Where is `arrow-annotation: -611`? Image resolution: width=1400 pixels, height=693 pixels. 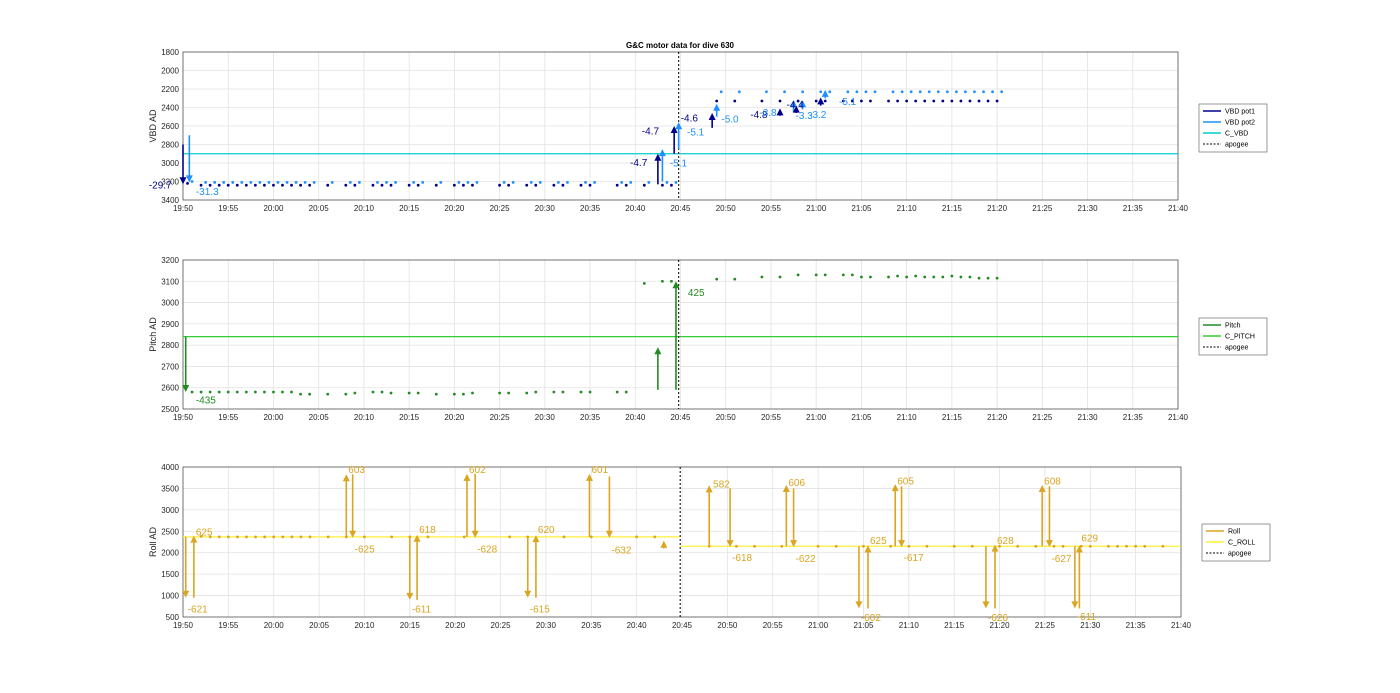 arrow-annotation: -611 is located at coordinates (1087, 617).